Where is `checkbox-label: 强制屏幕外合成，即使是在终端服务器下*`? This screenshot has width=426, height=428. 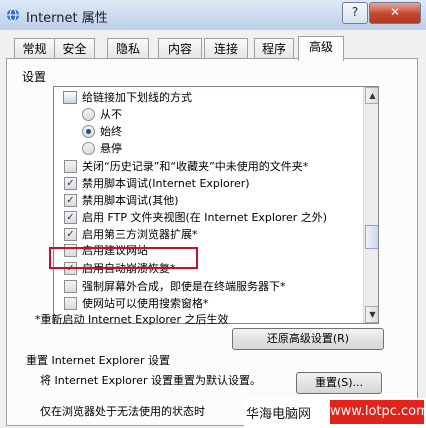 checkbox-label: 强制屏幕外合成，即使是在终端服务器下* is located at coordinates (184, 286).